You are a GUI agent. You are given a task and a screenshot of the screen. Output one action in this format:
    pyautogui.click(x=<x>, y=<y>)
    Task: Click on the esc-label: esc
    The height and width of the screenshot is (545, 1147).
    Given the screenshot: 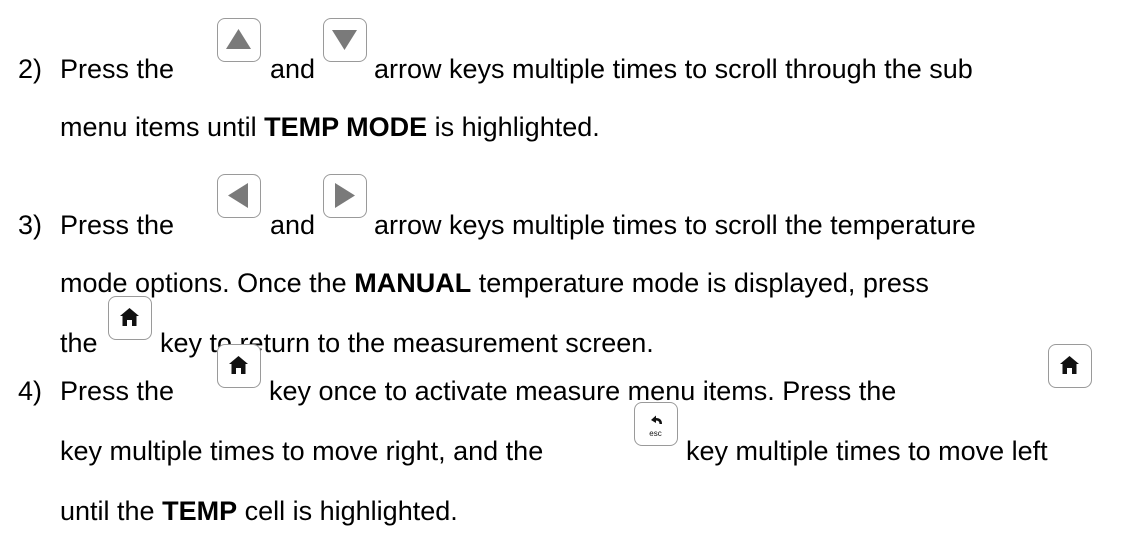 What is the action you would take?
    pyautogui.click(x=655, y=433)
    